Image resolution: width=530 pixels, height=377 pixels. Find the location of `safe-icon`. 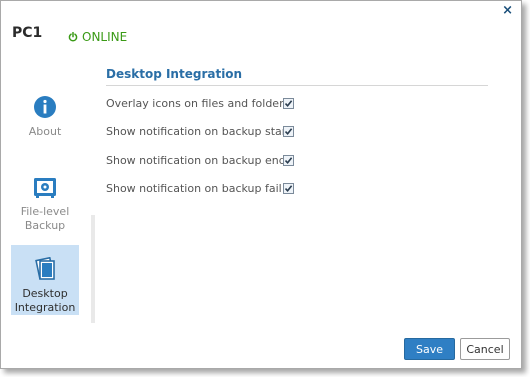

safe-icon is located at coordinates (45, 188).